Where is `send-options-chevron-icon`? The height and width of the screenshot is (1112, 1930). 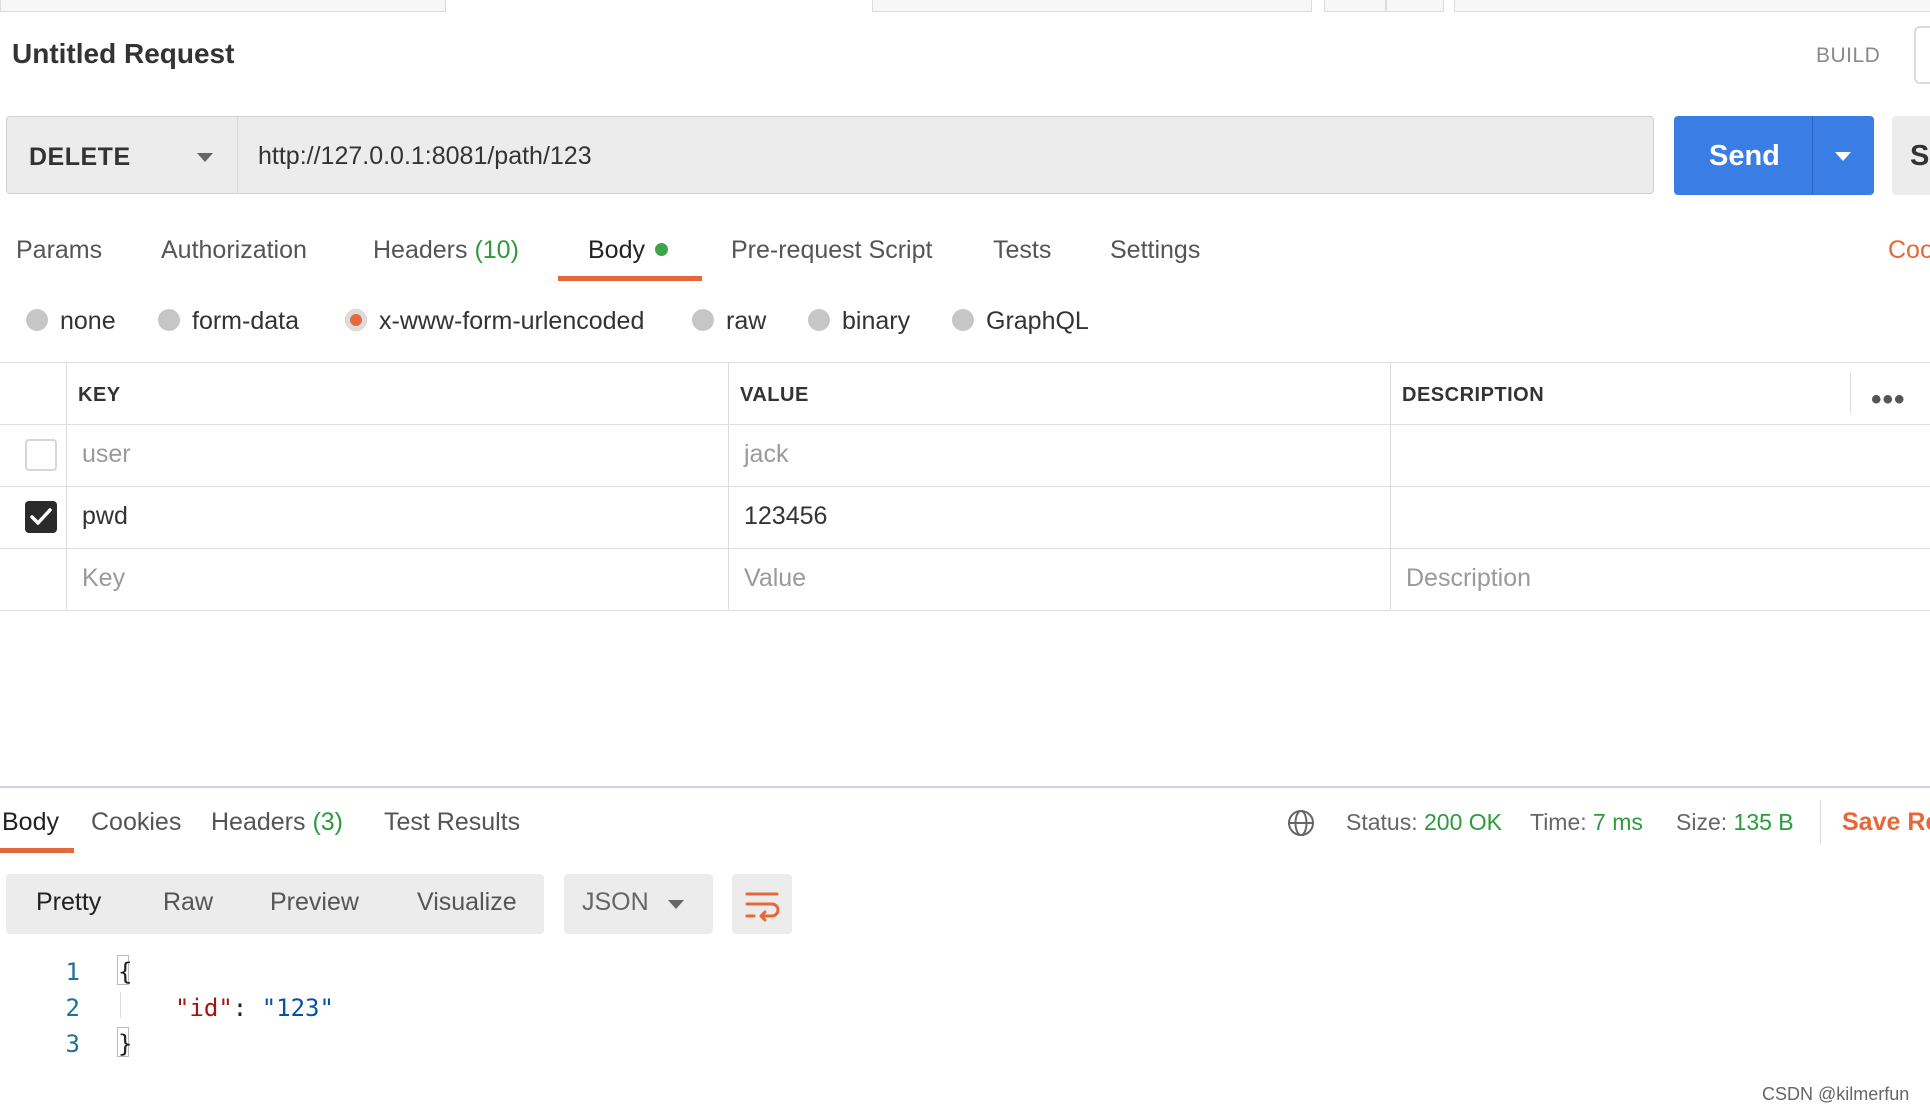 send-options-chevron-icon is located at coordinates (1843, 156).